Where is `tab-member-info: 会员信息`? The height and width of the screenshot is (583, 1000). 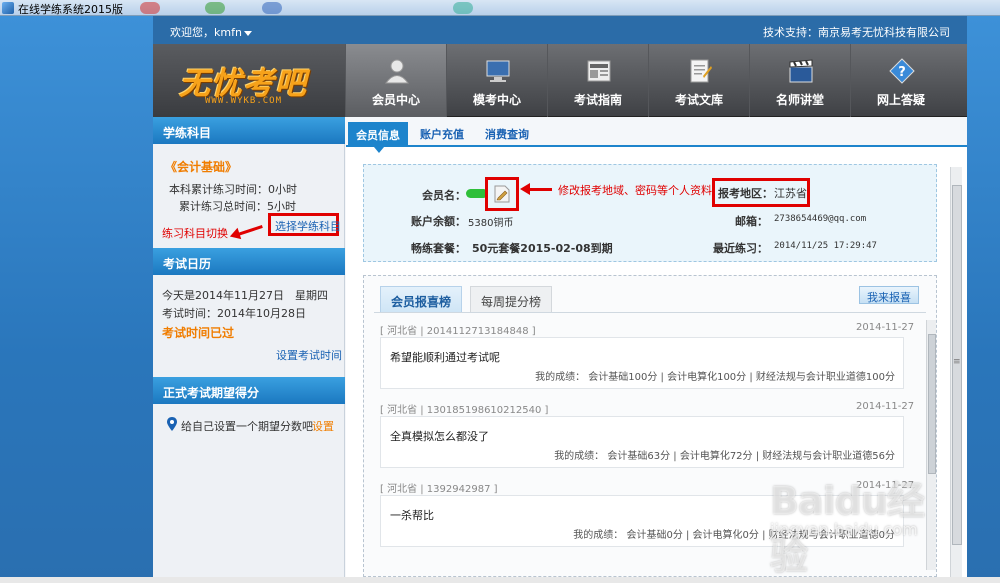
tab-member-info: 会员信息 is located at coordinates (378, 134).